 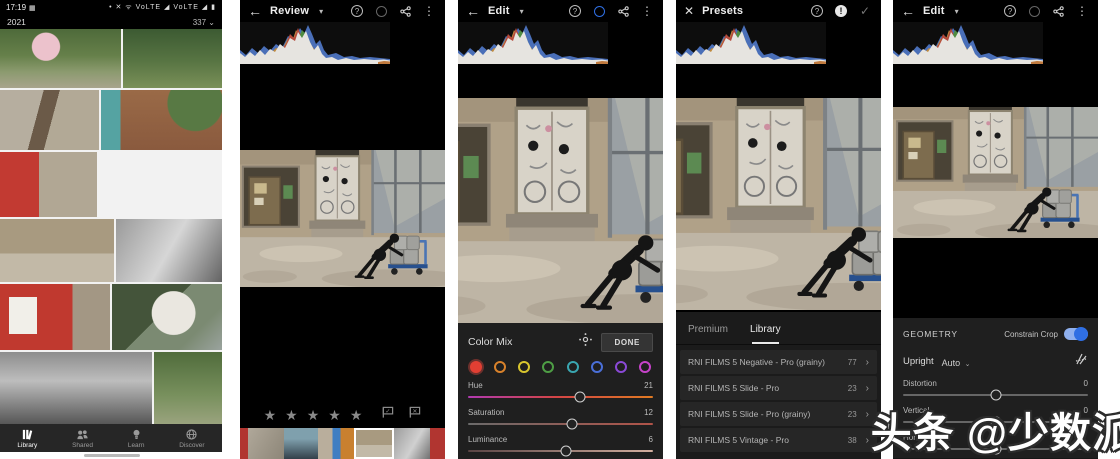 I want to click on photo-thumbnail-stone-wall-reader, so click(x=49, y=120).